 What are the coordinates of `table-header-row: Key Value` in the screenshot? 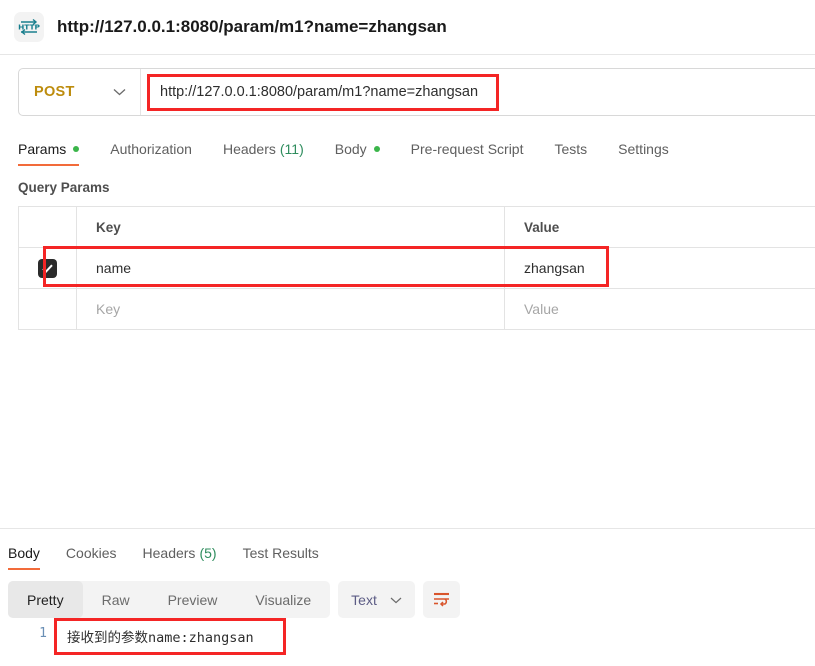 It's located at (417, 227).